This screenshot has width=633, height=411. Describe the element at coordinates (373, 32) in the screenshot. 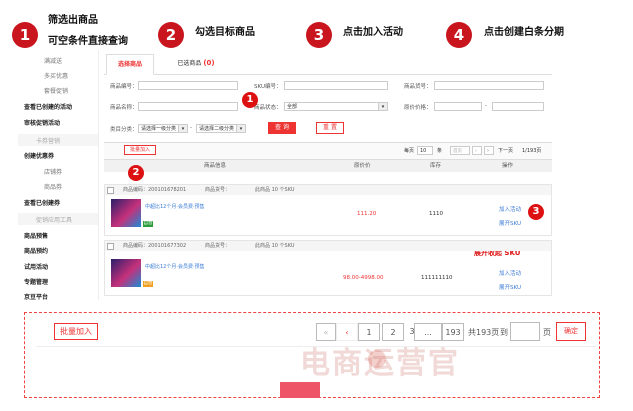

I see `step-3-text: 点击加入活动` at that location.